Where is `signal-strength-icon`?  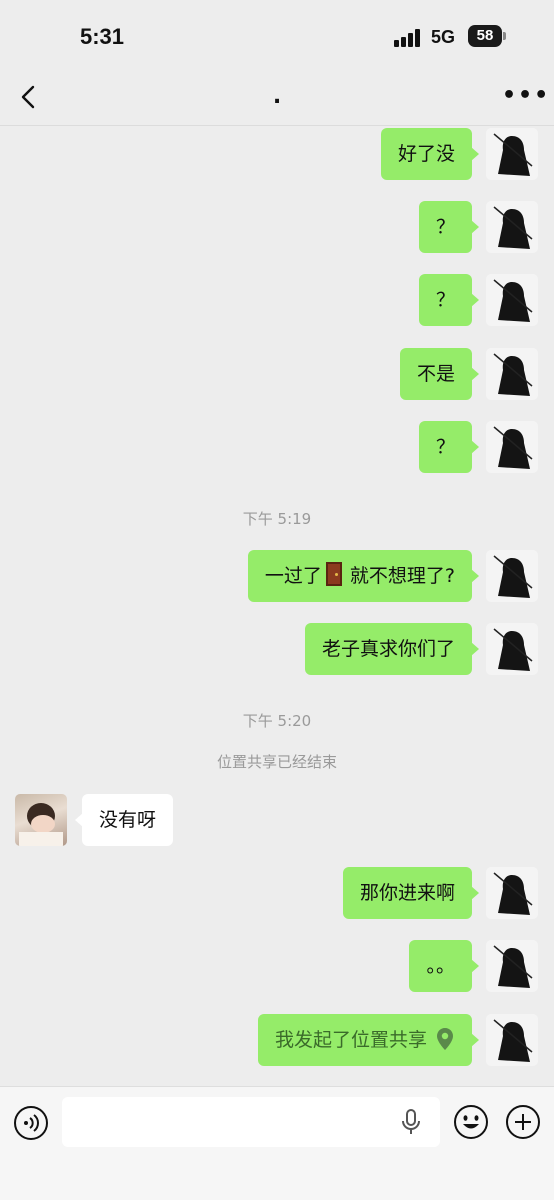 signal-strength-icon is located at coordinates (408, 38).